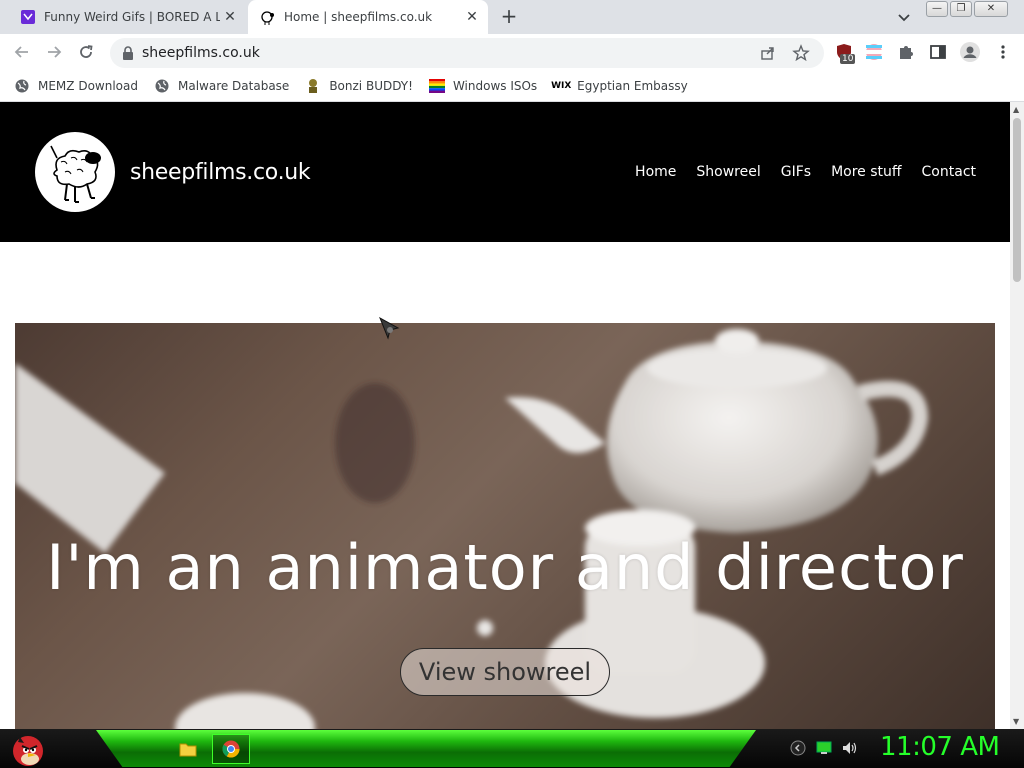 The image size is (1024, 768). What do you see at coordinates (88, 86) in the screenshot?
I see `bookmark-label: MEMZ Download` at bounding box center [88, 86].